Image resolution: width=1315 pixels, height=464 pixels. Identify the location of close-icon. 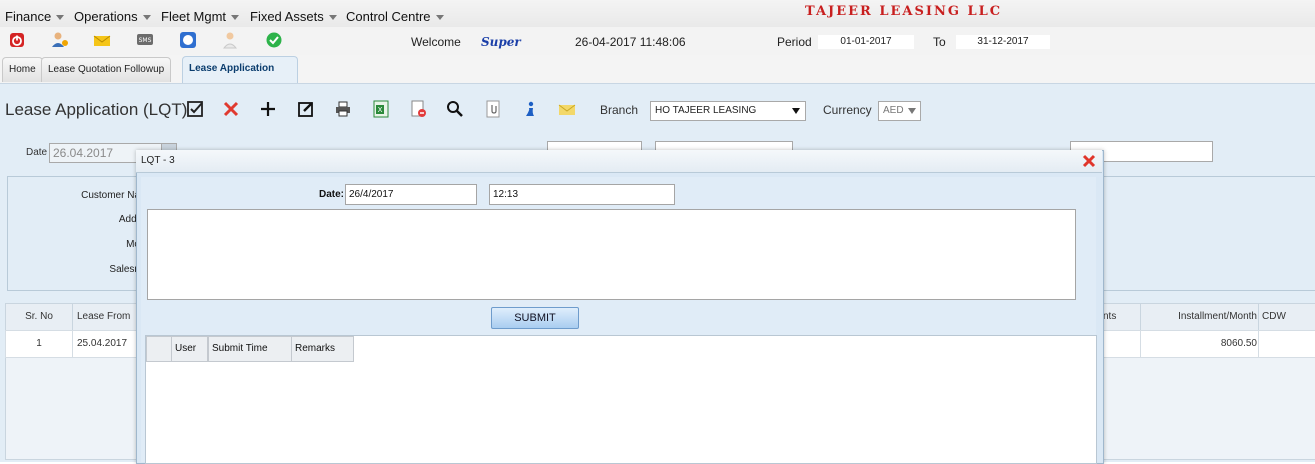
(1089, 161).